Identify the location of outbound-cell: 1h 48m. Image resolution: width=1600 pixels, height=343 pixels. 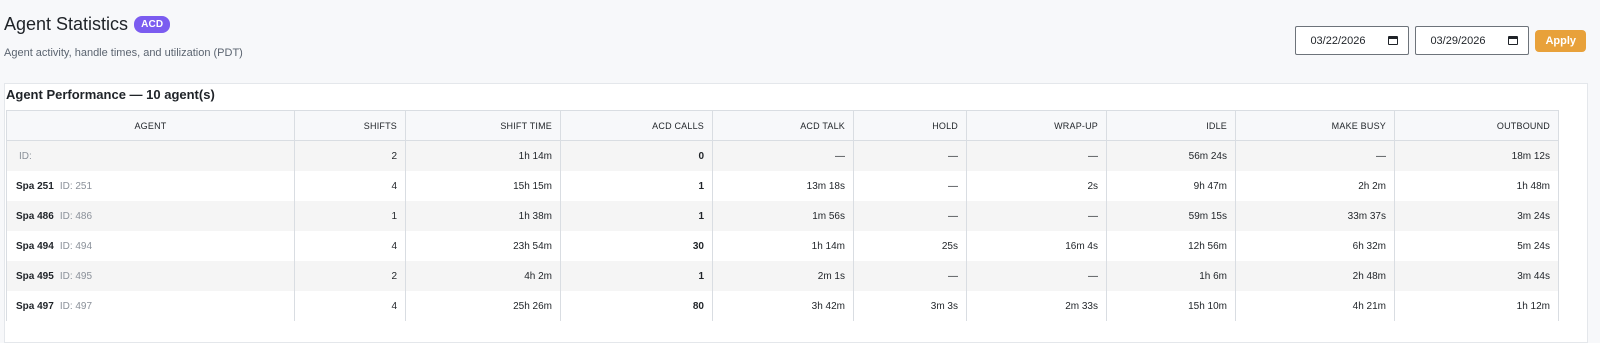
(1476, 186).